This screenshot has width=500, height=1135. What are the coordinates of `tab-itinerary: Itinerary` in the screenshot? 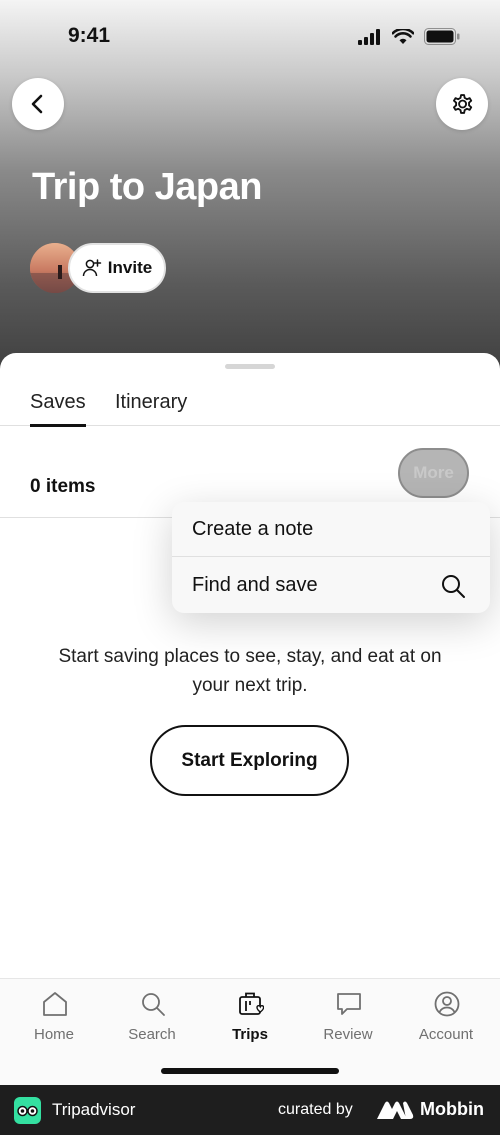 It's located at (151, 408).